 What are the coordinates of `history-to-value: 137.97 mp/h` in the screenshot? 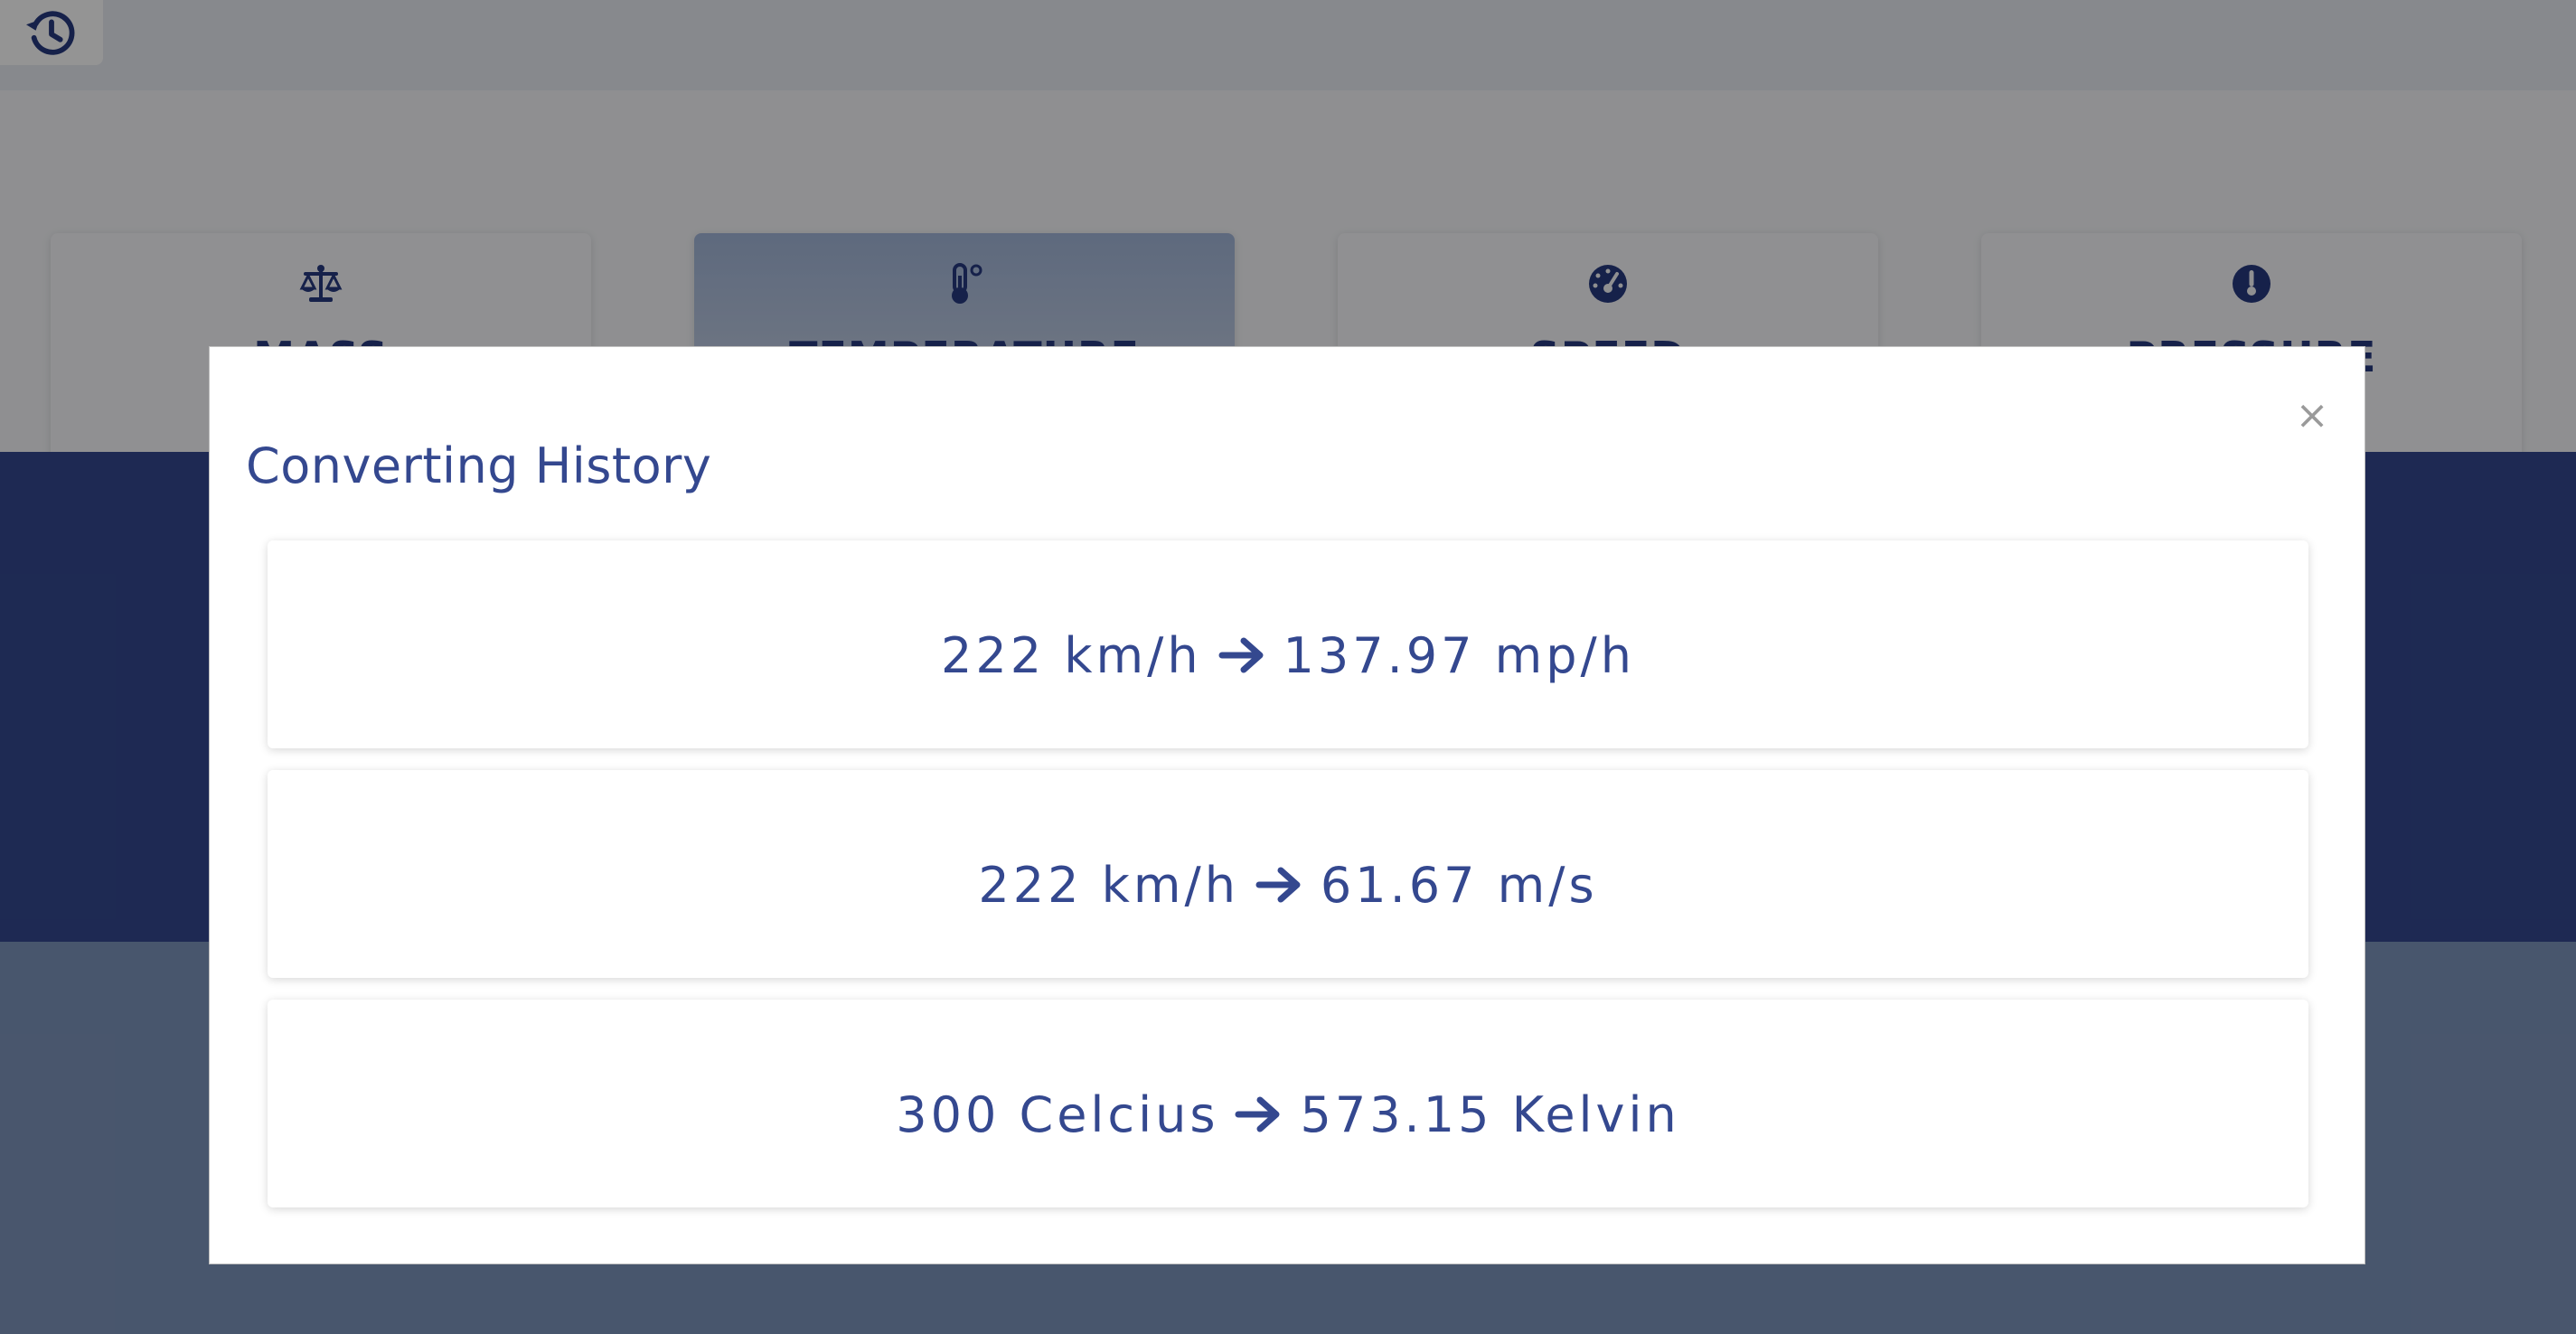 It's located at (1459, 655).